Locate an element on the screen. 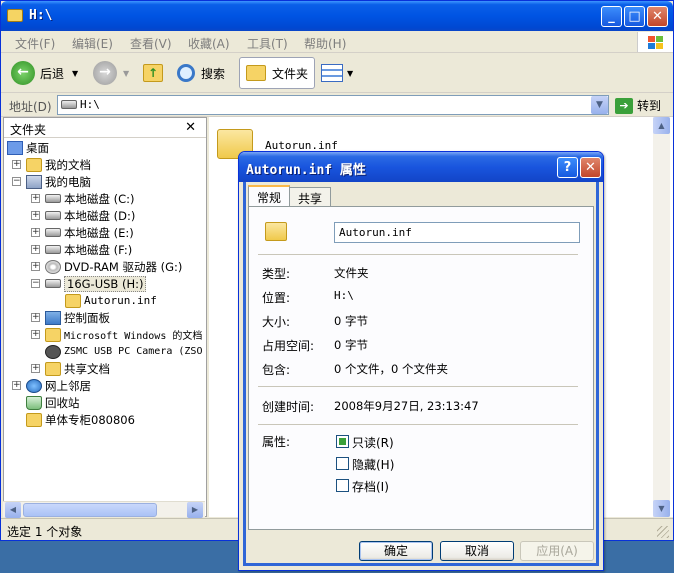 This screenshot has height=573, width=674. apply-button: 应用(A) is located at coordinates (557, 551).